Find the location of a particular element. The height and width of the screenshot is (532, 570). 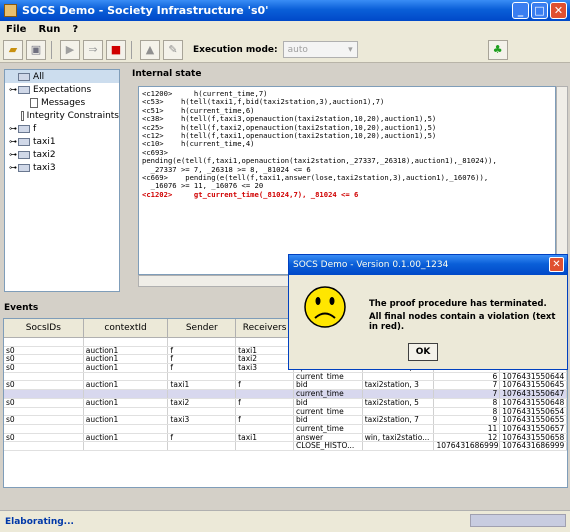

tree-node: All is located at coordinates (62, 76).